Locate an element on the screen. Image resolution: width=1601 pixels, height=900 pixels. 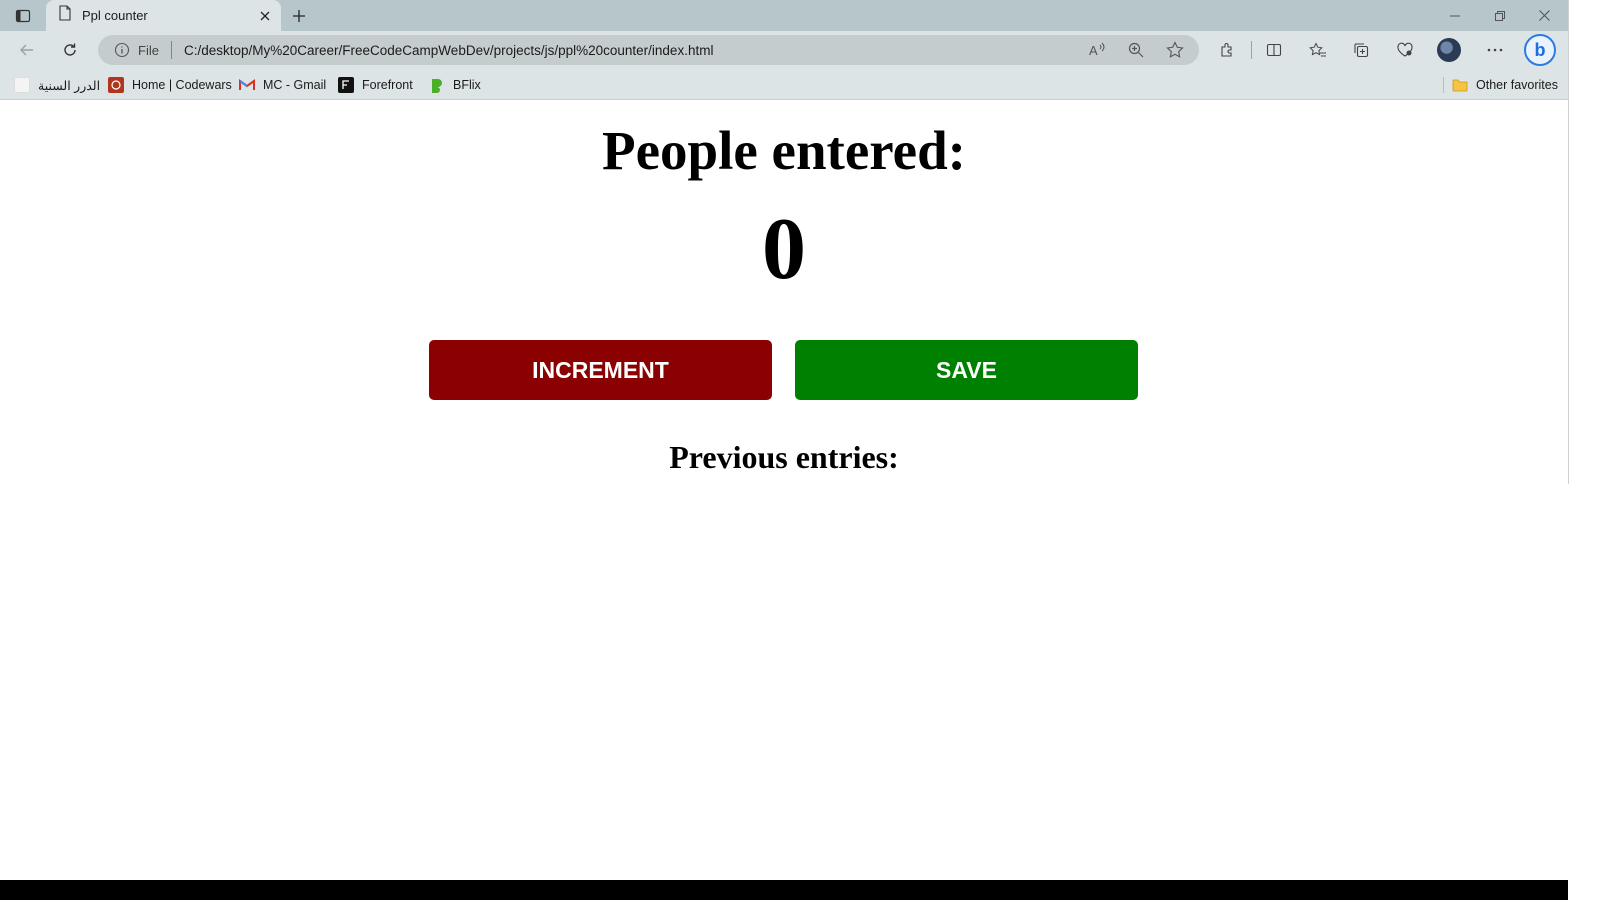
refresh-icon is located at coordinates (70, 50).